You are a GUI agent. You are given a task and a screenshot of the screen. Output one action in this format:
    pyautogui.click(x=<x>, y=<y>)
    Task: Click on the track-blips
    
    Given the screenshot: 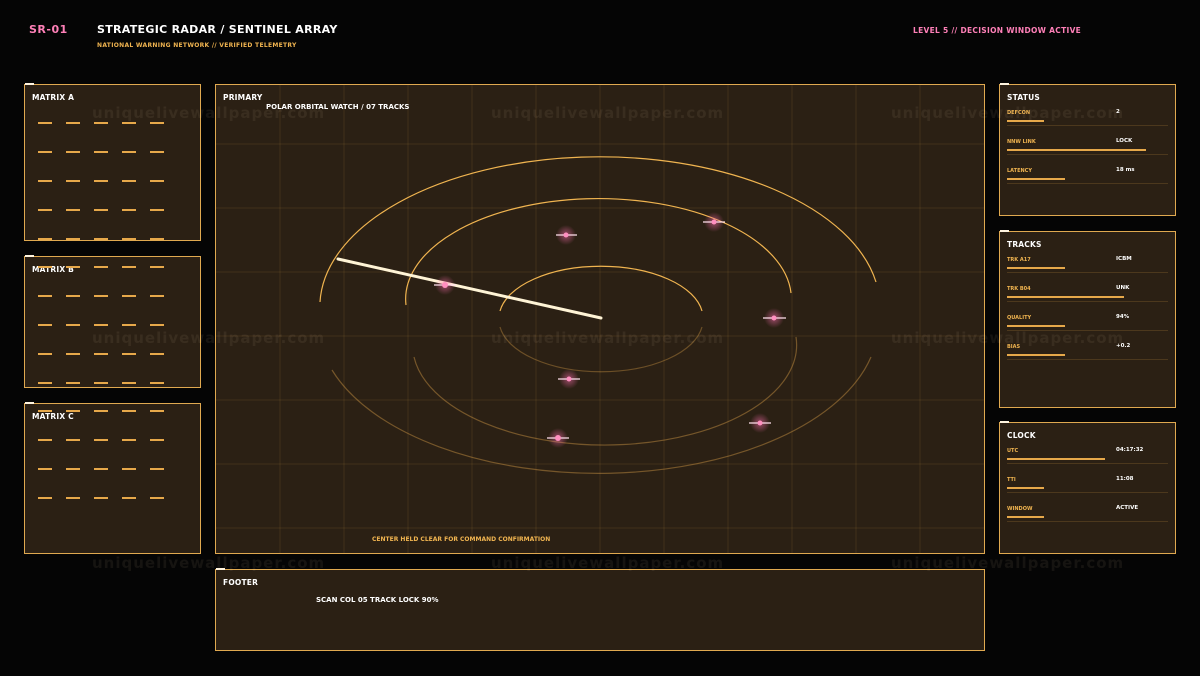 What is the action you would take?
    pyautogui.click(x=610, y=330)
    